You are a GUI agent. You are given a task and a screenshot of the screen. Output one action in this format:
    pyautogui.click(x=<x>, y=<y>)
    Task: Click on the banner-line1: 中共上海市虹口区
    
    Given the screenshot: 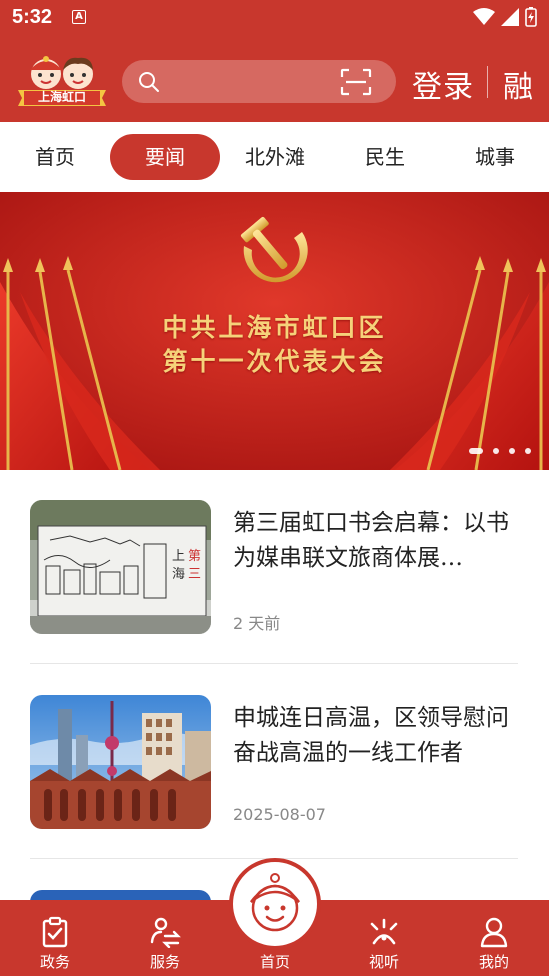 What is the action you would take?
    pyautogui.click(x=274, y=327)
    